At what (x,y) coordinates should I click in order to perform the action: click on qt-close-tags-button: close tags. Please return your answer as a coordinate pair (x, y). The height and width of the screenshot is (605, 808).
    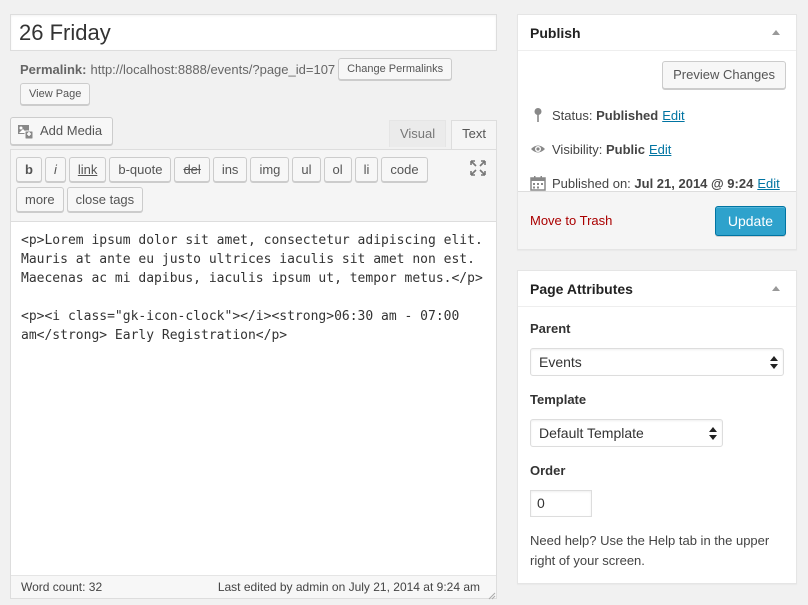
    Looking at the image, I should click on (105, 199).